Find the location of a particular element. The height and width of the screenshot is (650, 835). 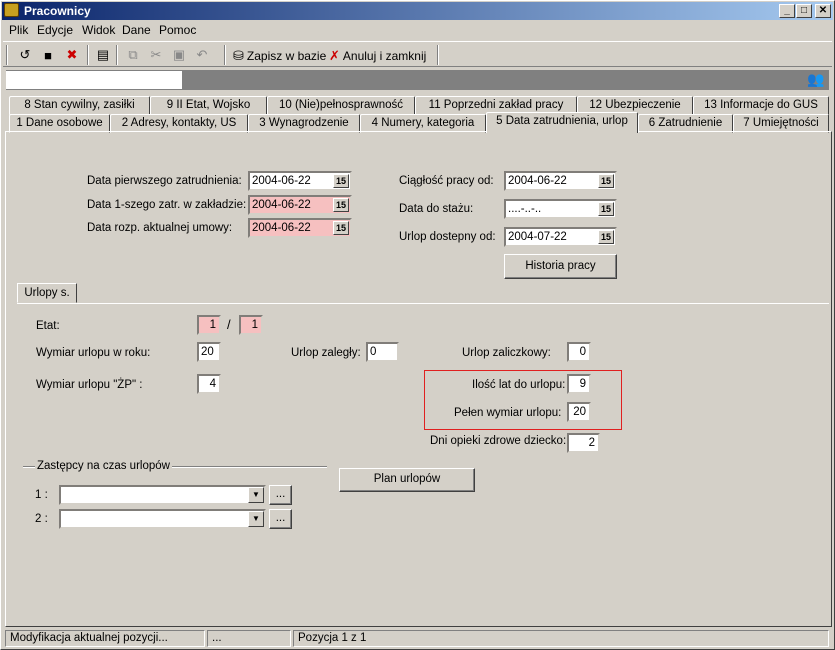

ciaglosc-label: Ciągłość pracy od: is located at coordinates (446, 181).